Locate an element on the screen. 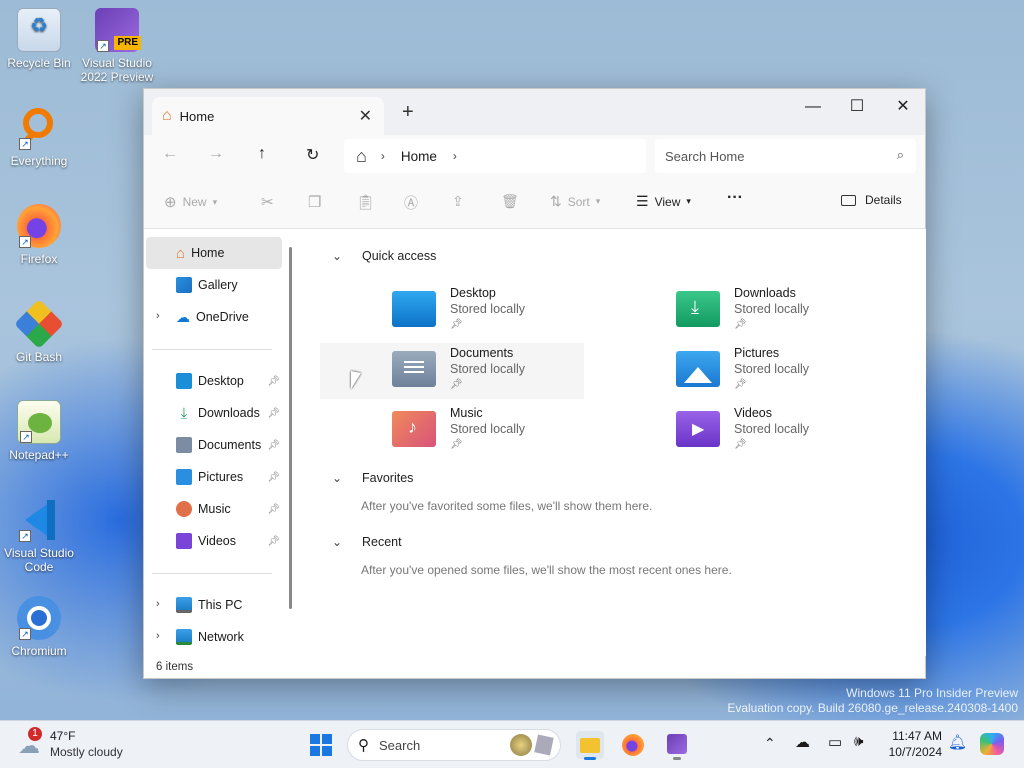 The width and height of the screenshot is (1024, 768). new-tab-button: + is located at coordinates (408, 112).